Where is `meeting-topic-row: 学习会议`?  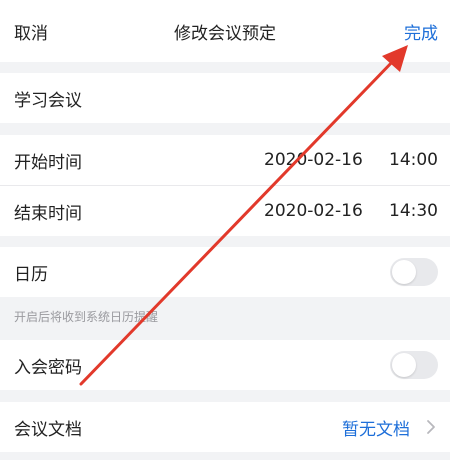 meeting-topic-row: 学习会议 is located at coordinates (225, 98).